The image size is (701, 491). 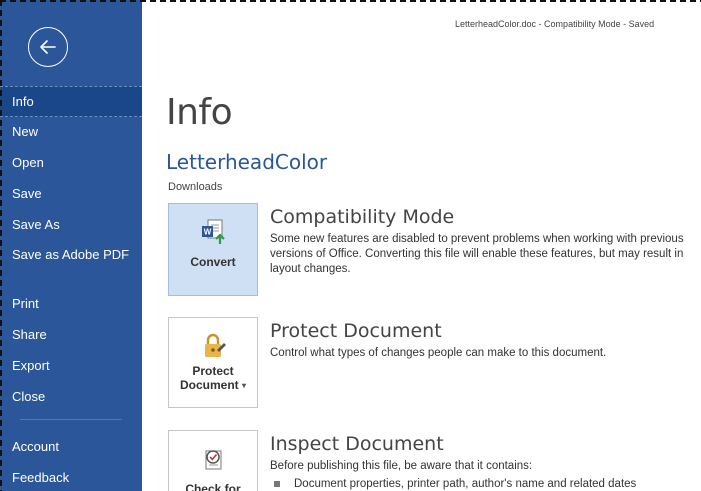 What do you see at coordinates (71, 132) in the screenshot?
I see `nav-item-new: New` at bounding box center [71, 132].